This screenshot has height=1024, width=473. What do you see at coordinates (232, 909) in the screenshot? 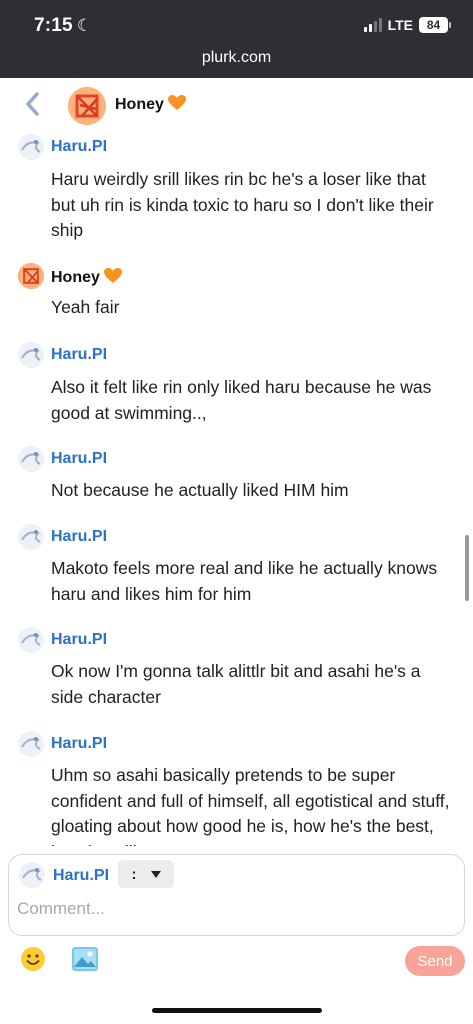
I see `comment-input` at bounding box center [232, 909].